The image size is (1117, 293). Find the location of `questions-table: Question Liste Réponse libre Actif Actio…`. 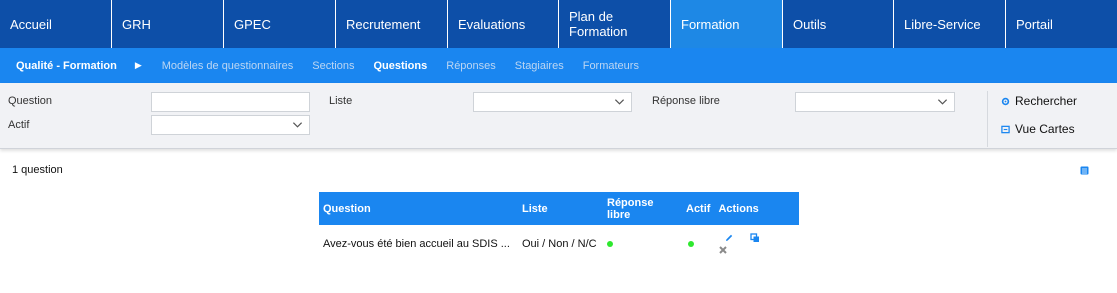

questions-table: Question Liste Réponse libre Actif Actio… is located at coordinates (559, 227).